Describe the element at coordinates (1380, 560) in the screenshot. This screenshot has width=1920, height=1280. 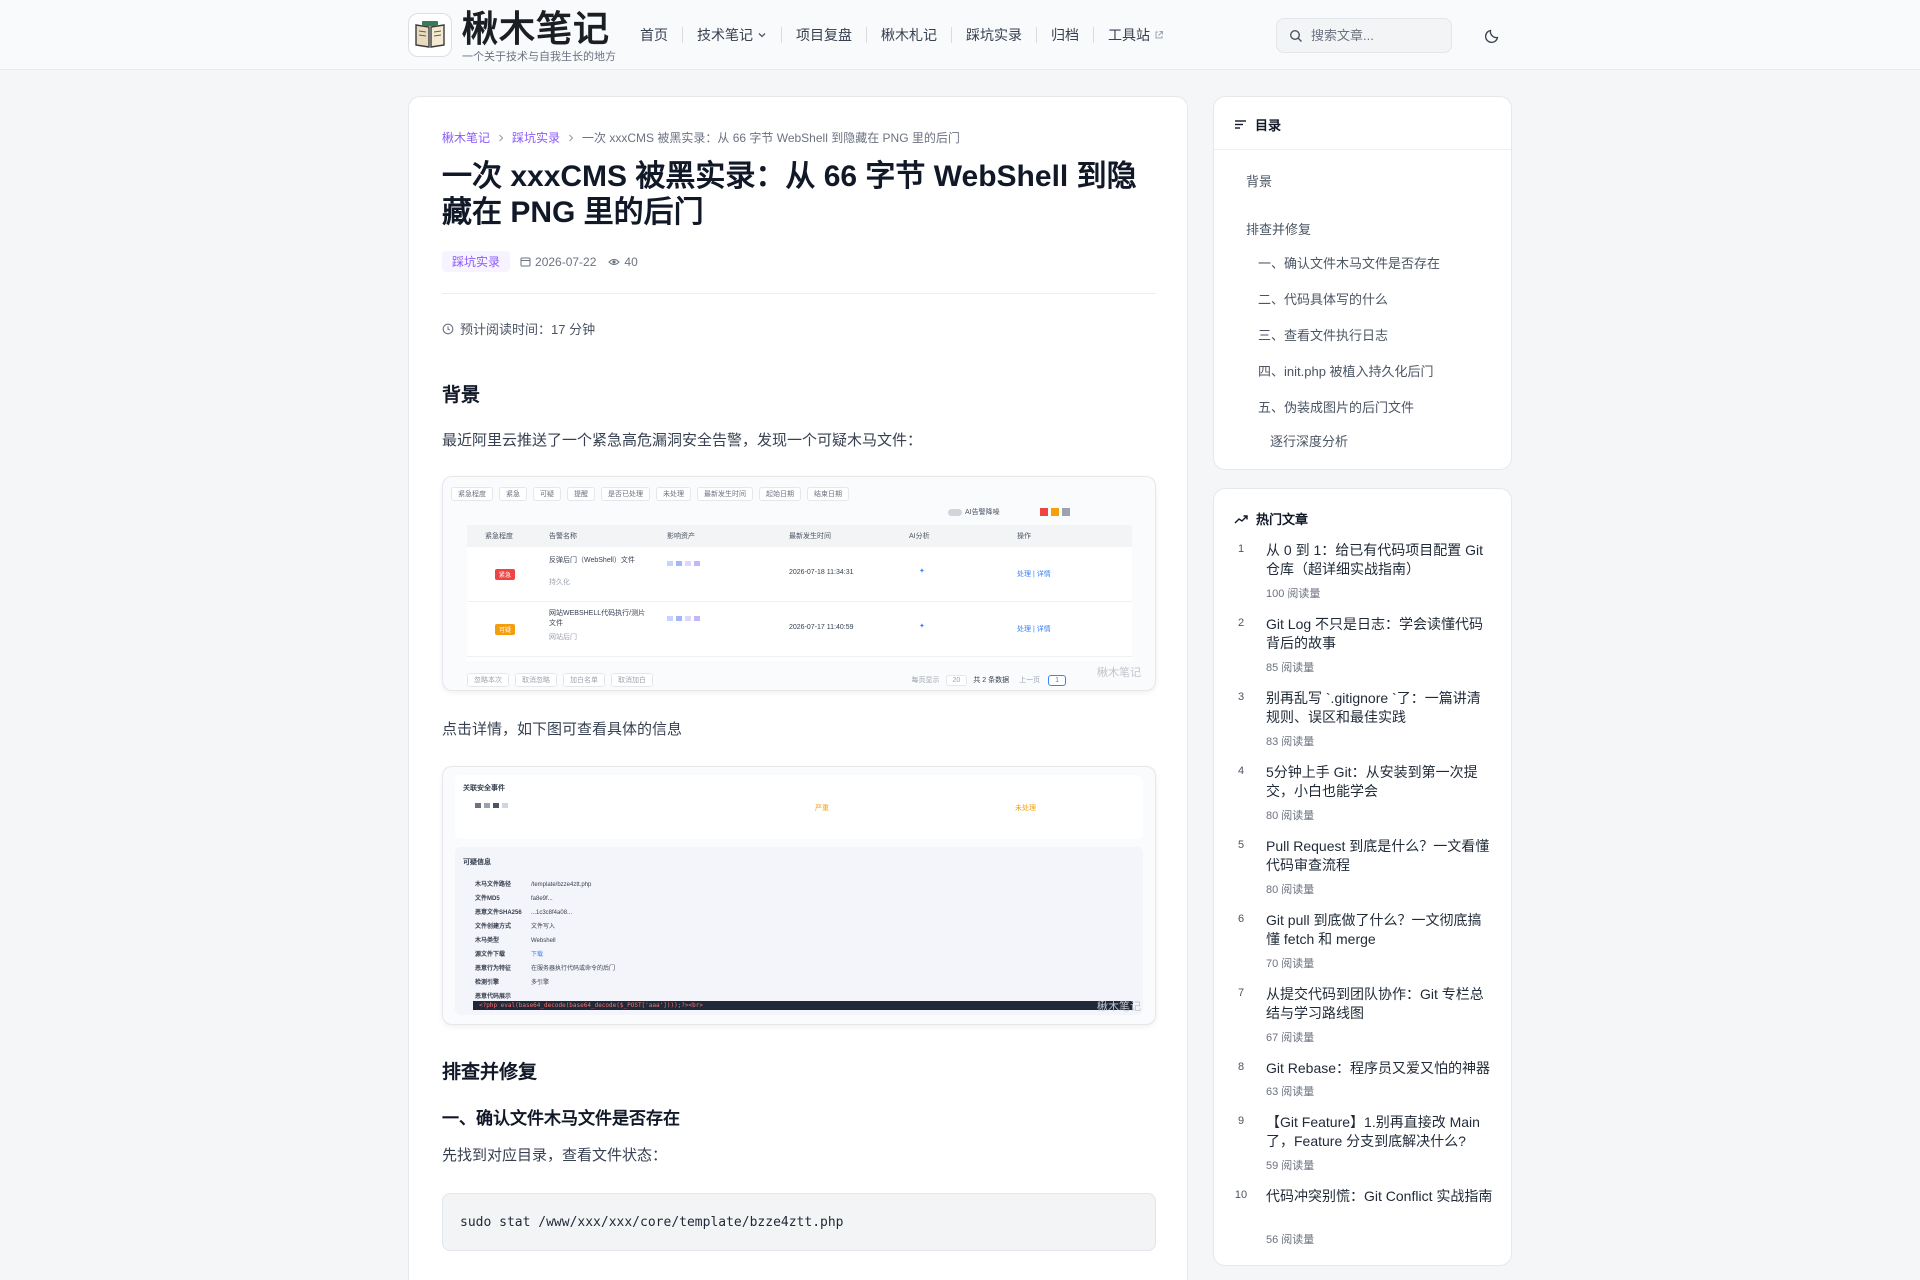
I see `hot-article-title: 从 0 到 1：给已有代码项目配置 Git 仓库（超详细实战指南）` at that location.